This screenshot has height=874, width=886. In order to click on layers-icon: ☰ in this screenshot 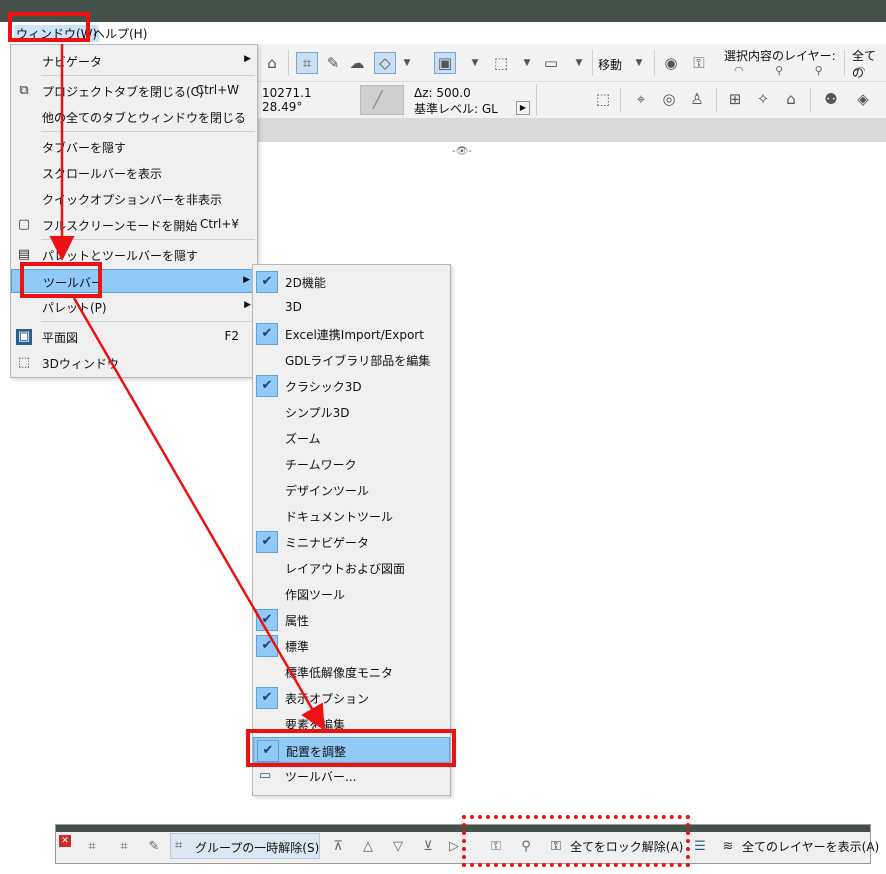, I will do `click(700, 847)`.